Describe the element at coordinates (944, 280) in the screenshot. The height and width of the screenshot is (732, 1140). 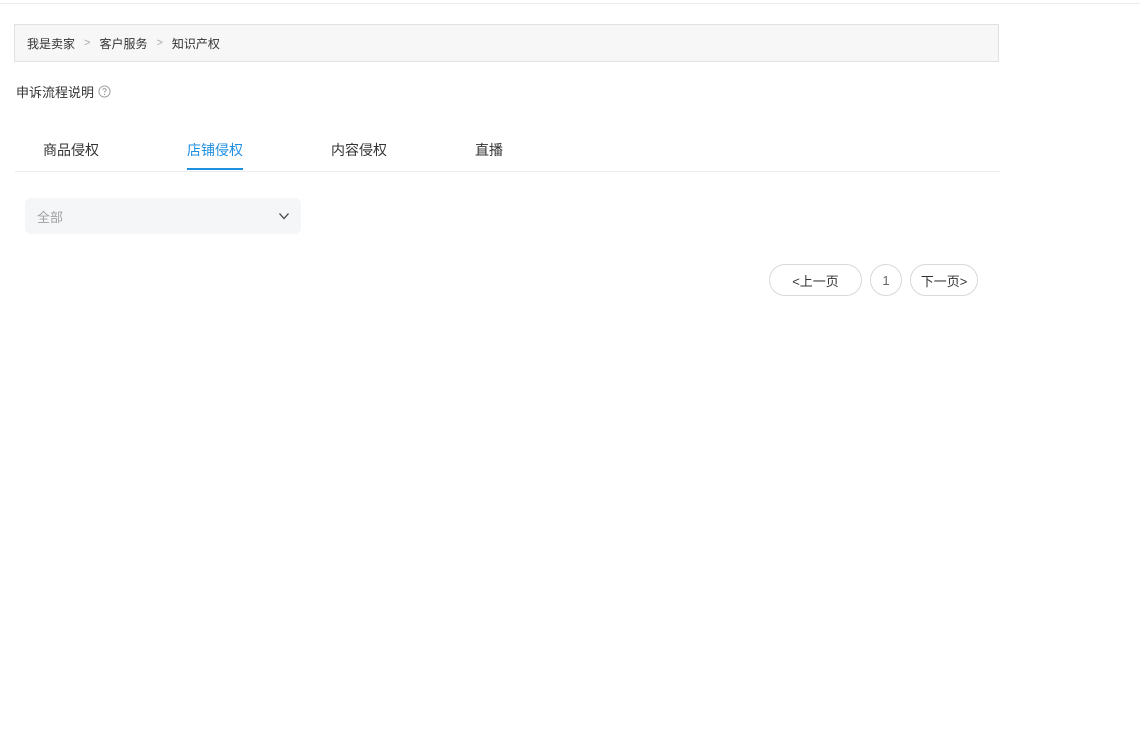
I see `next-page-button: 下一页>` at that location.